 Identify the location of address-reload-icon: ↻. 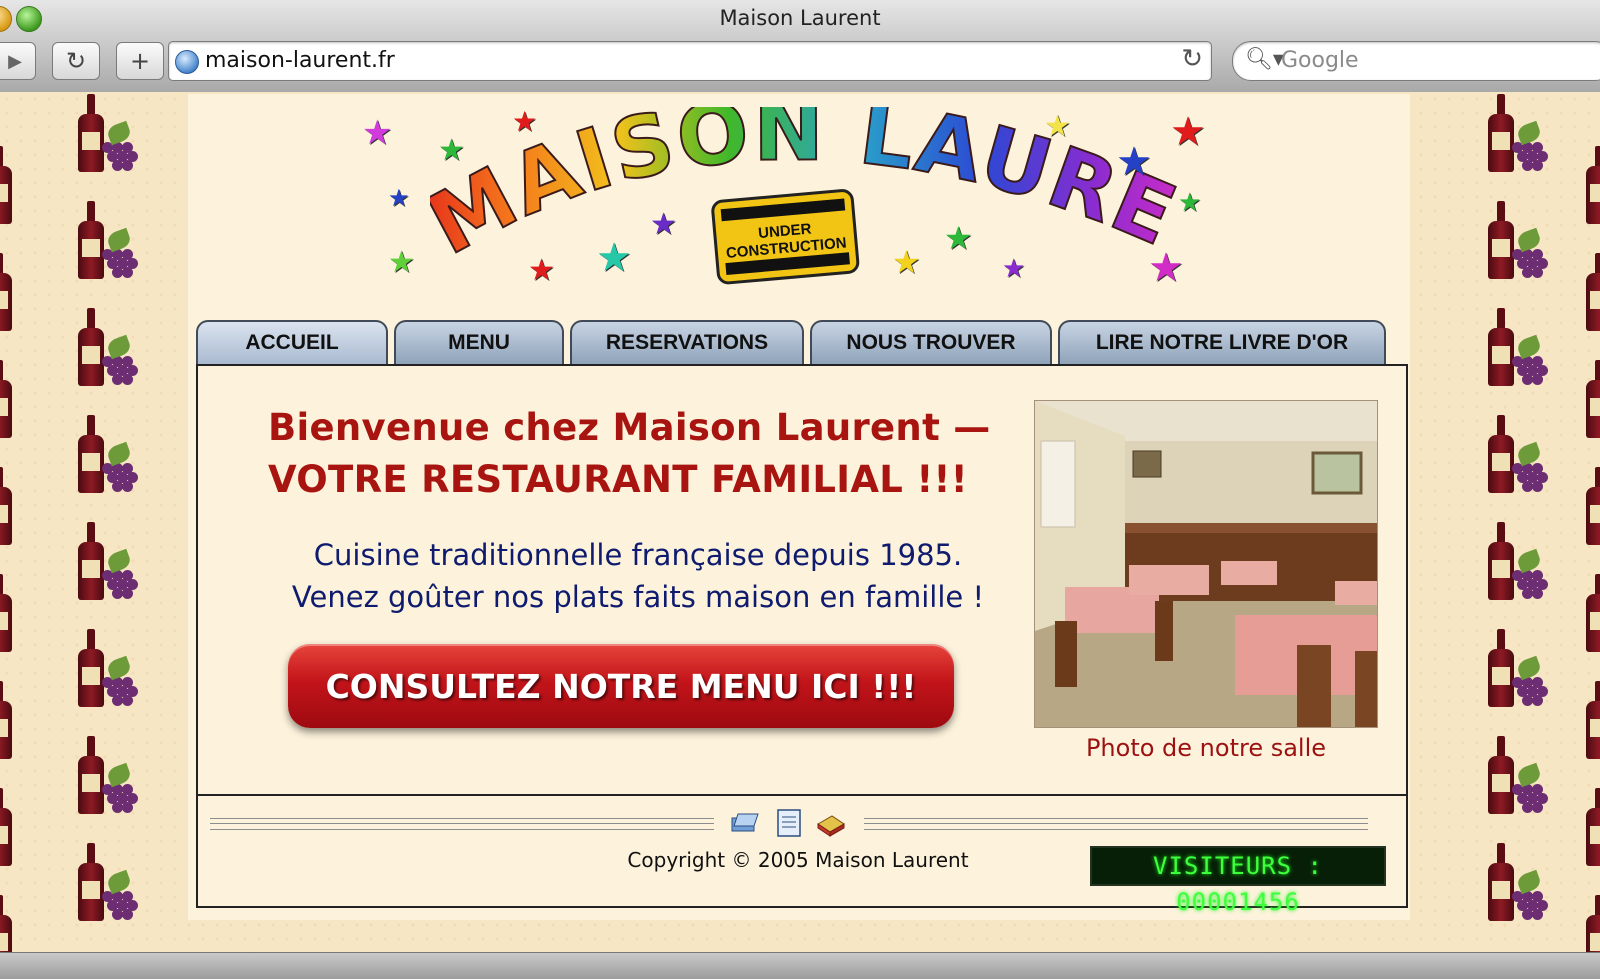
(1192, 59).